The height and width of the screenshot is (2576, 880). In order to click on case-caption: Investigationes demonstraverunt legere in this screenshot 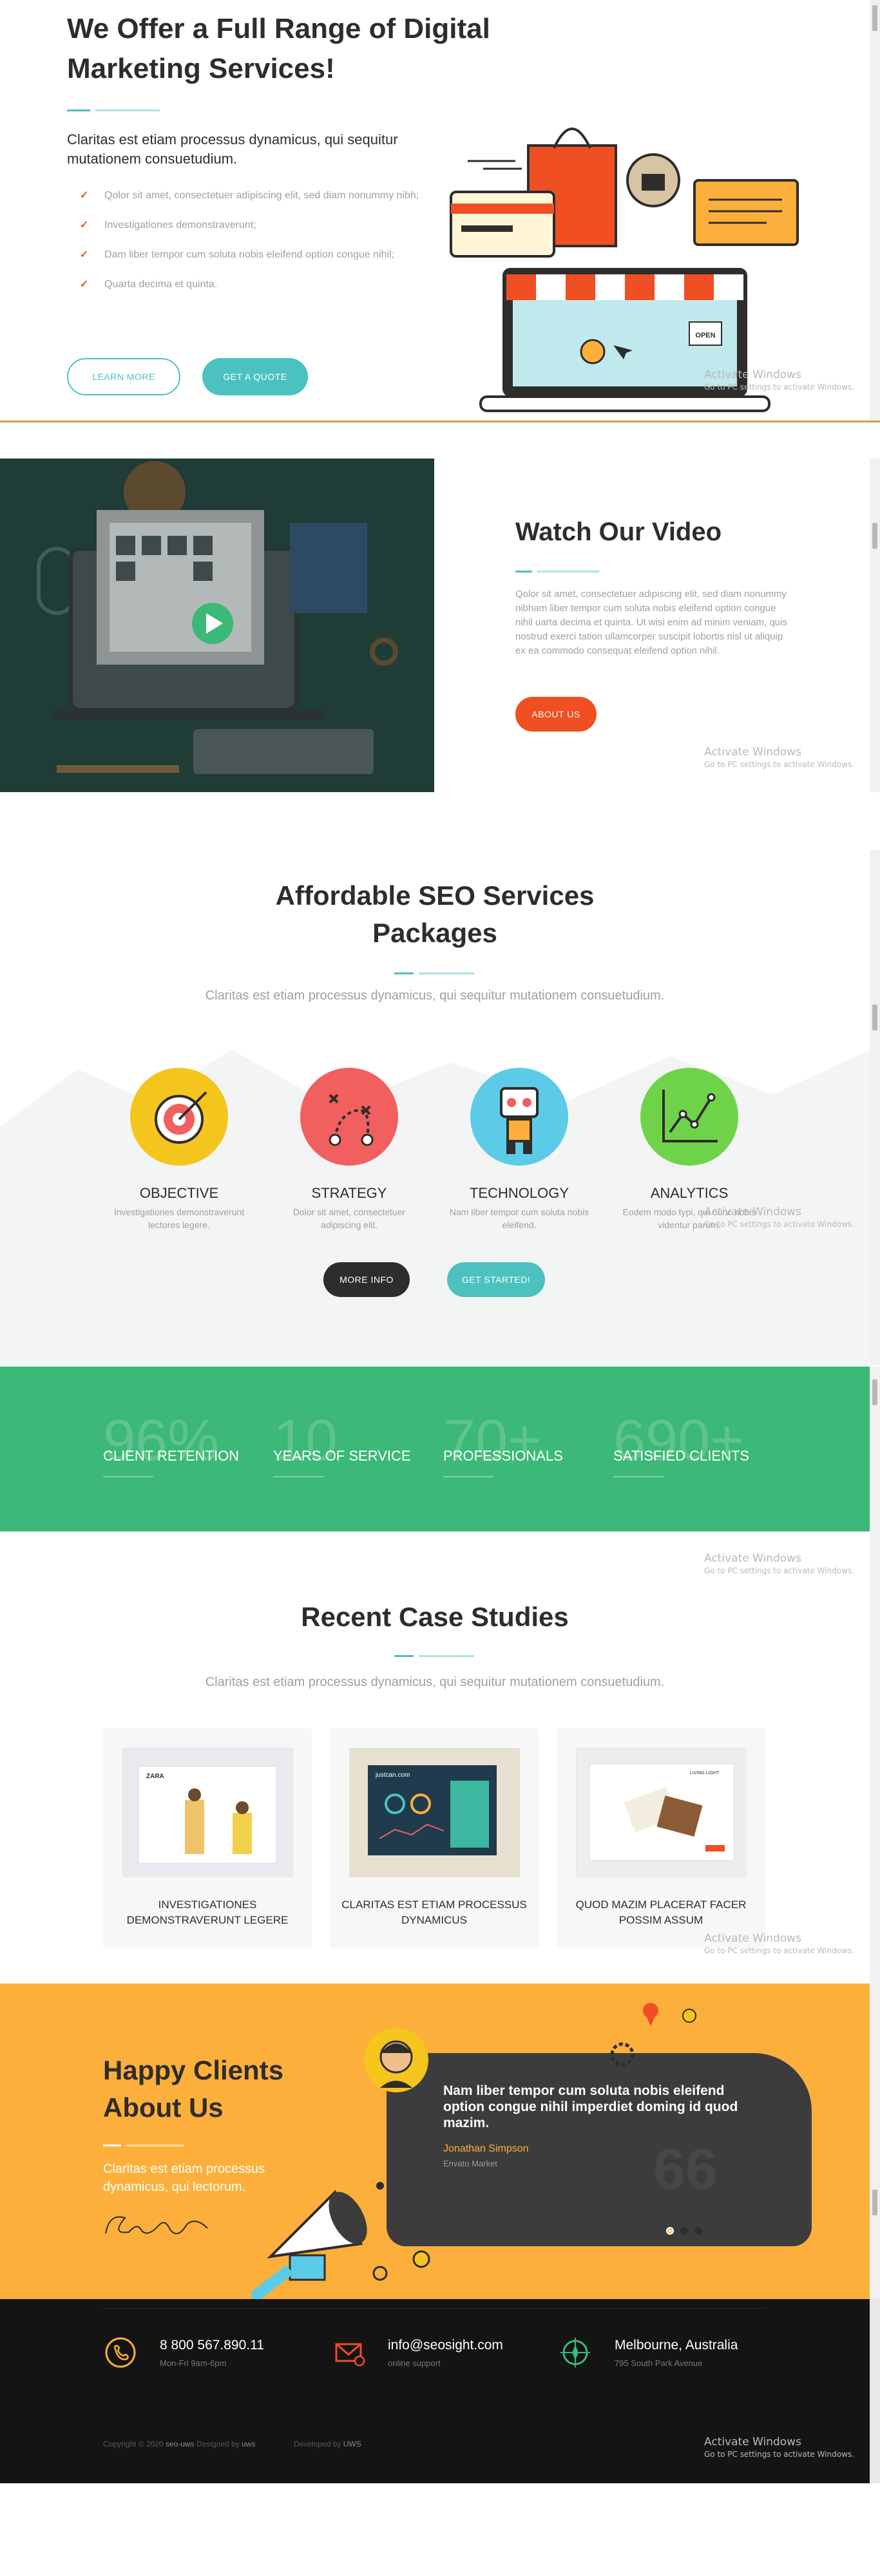, I will do `click(207, 1913)`.